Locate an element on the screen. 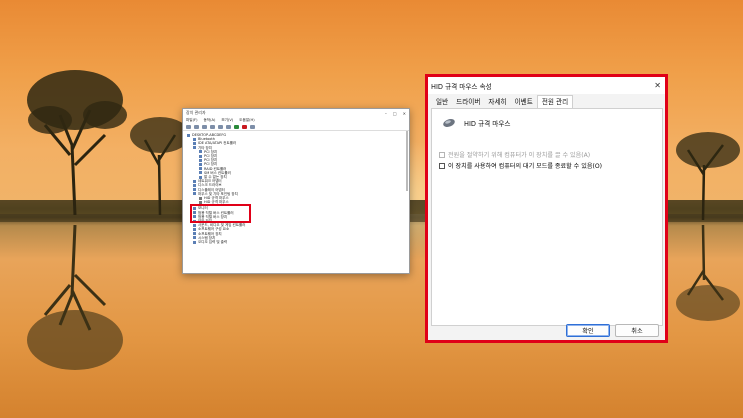 This screenshot has height=418, width=743. tab-events: 이벤트 is located at coordinates (524, 102).